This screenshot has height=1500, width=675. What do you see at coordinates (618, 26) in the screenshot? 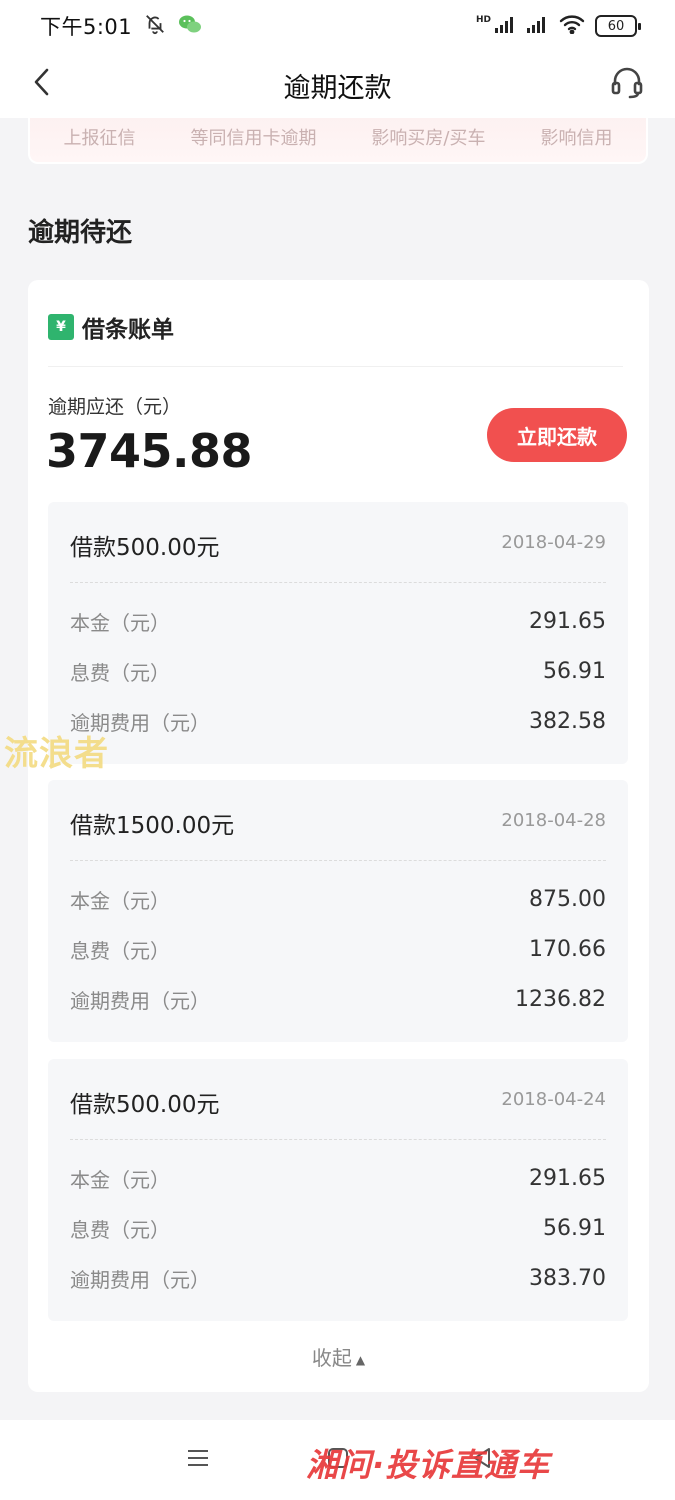
I see `battery-icon: 60` at bounding box center [618, 26].